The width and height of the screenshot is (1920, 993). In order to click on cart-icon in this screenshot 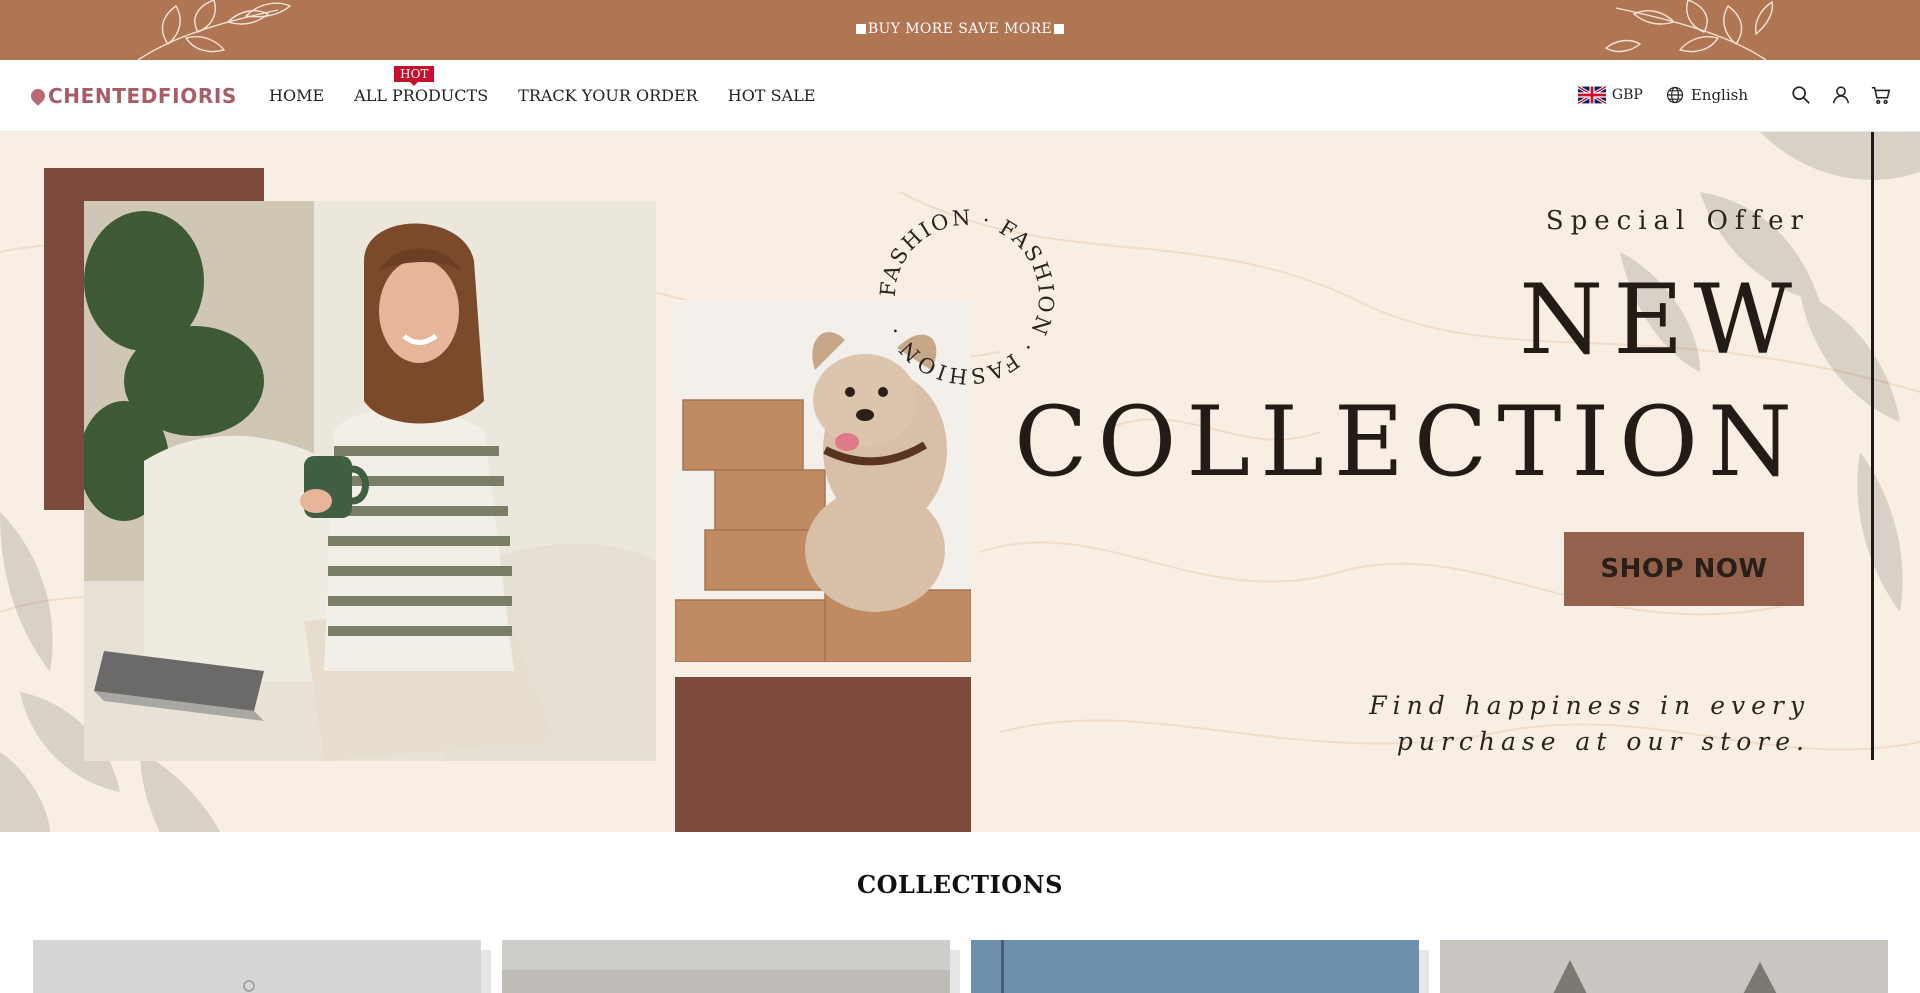, I will do `click(1881, 95)`.